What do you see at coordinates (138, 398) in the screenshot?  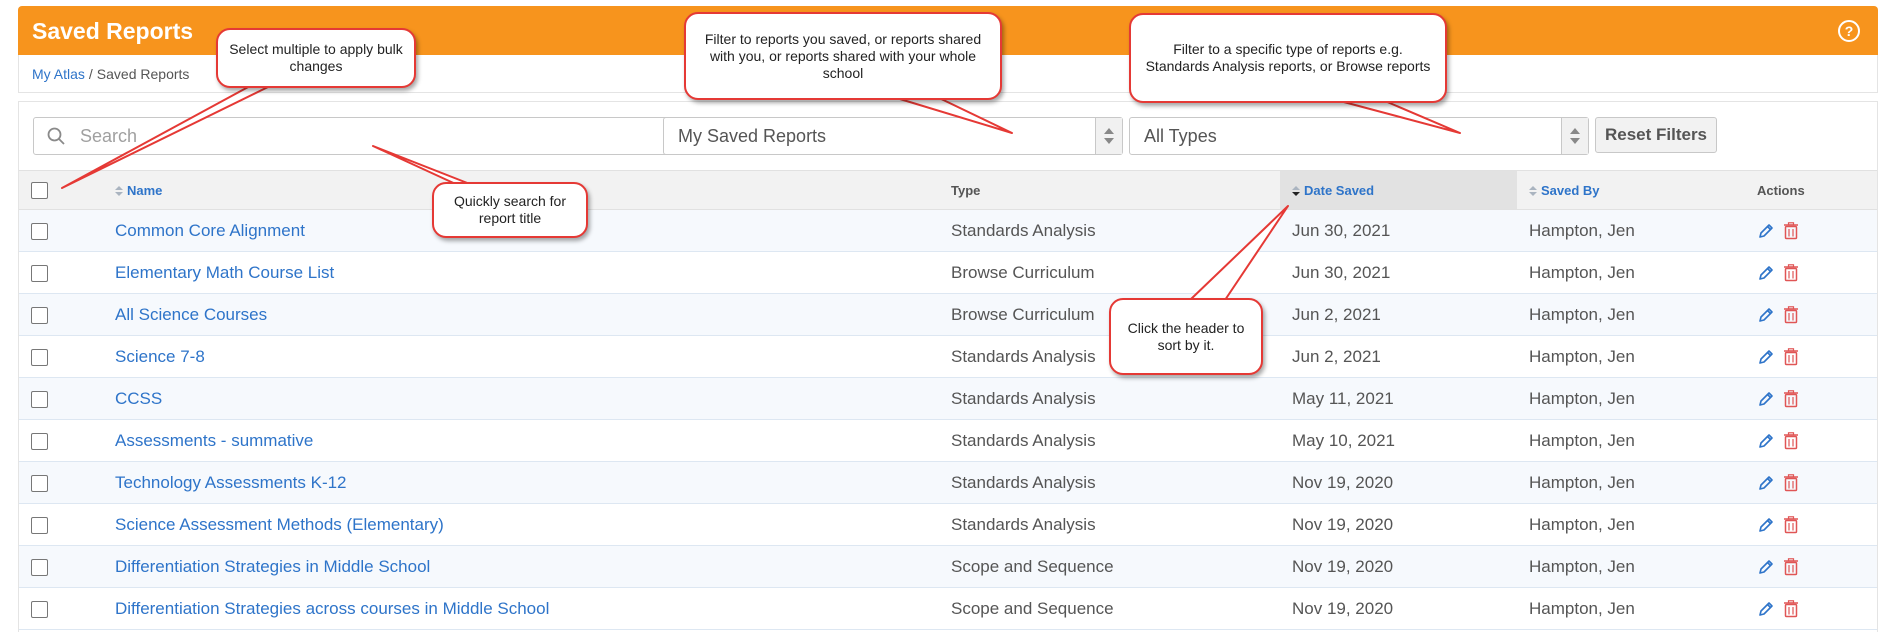 I see `report-name-link: CCSS` at bounding box center [138, 398].